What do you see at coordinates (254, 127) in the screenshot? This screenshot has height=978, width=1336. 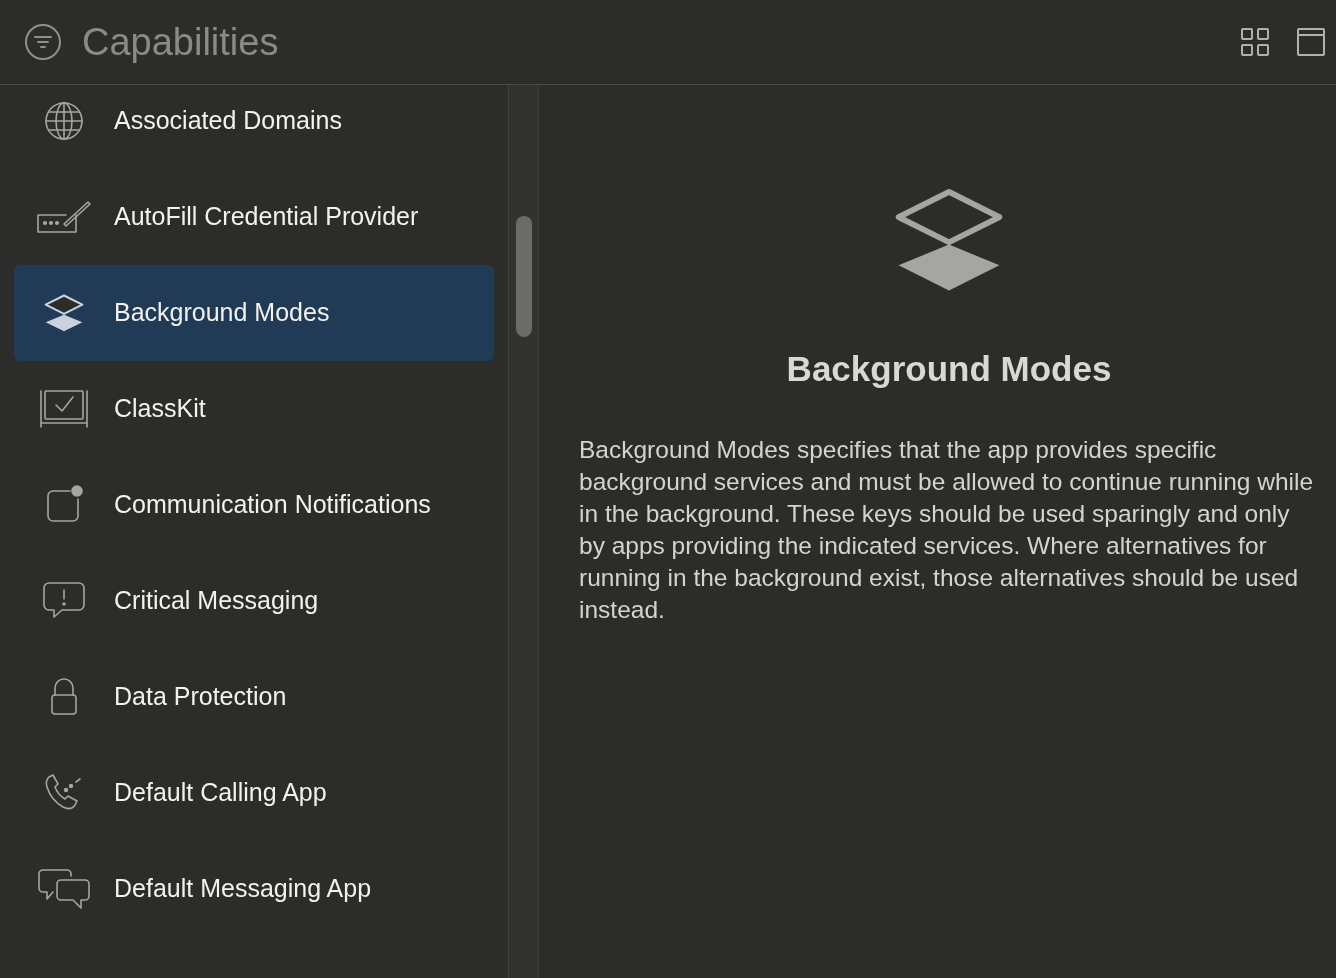 I see `capability-item: Associated Domains` at bounding box center [254, 127].